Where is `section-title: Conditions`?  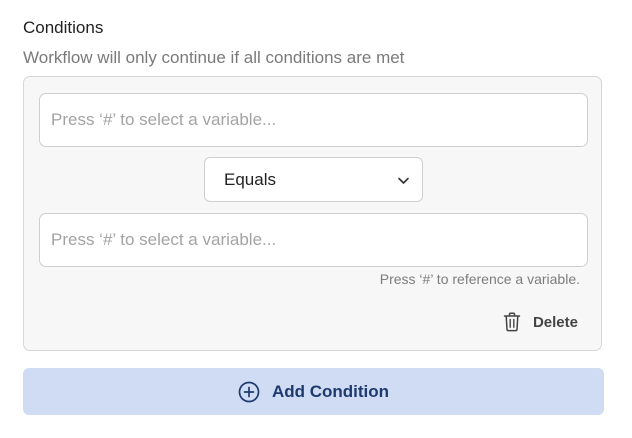 section-title: Conditions is located at coordinates (63, 27).